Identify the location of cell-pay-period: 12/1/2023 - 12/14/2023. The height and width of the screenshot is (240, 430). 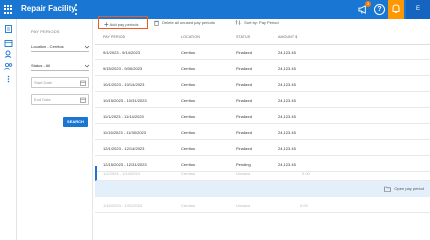
(124, 148).